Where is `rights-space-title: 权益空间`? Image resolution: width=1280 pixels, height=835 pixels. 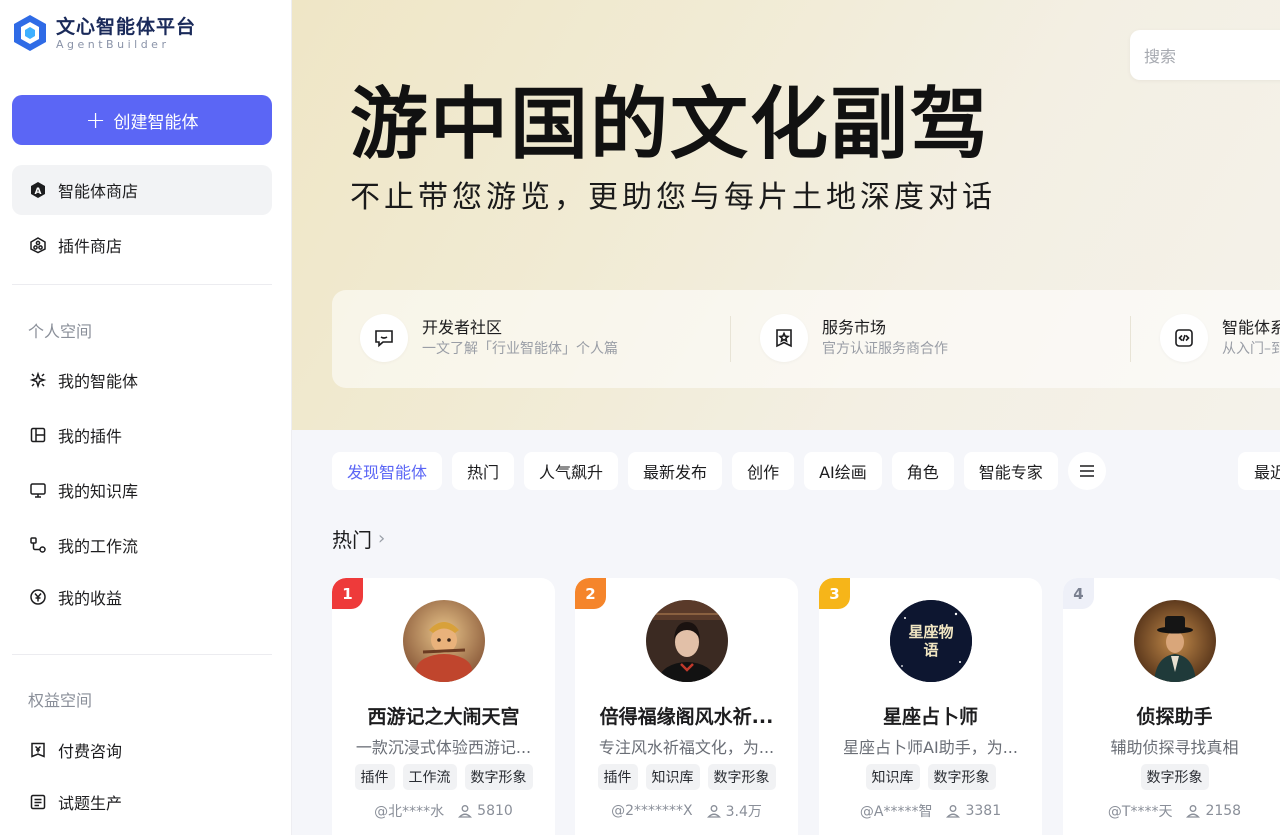
rights-space-title: 权益空间 is located at coordinates (60, 700).